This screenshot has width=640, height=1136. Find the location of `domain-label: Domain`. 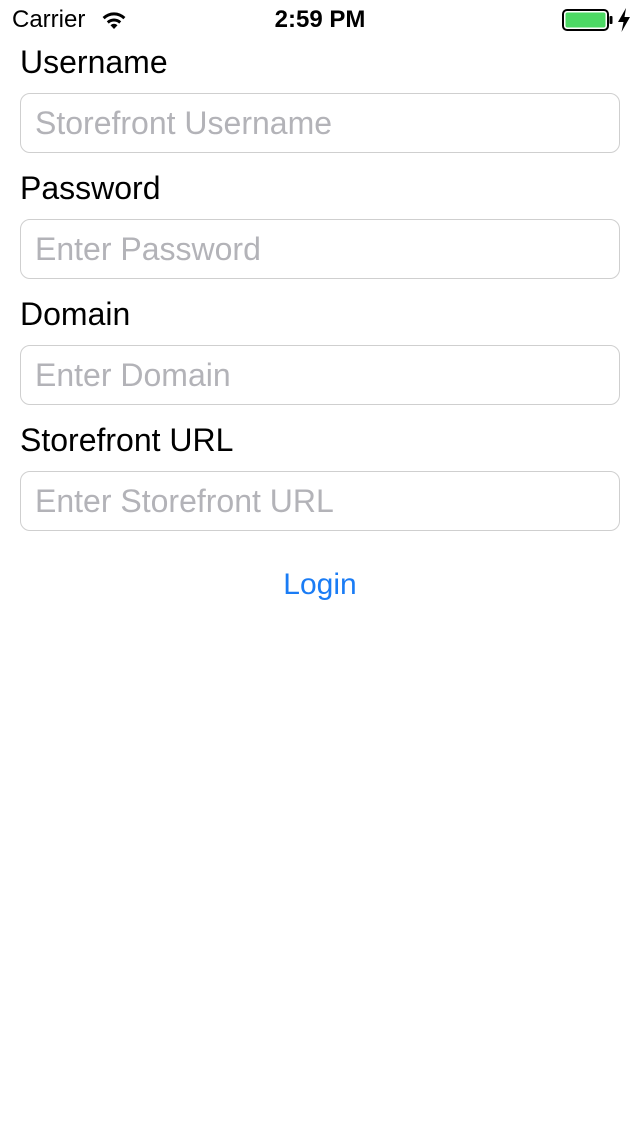

domain-label: Domain is located at coordinates (75, 314).